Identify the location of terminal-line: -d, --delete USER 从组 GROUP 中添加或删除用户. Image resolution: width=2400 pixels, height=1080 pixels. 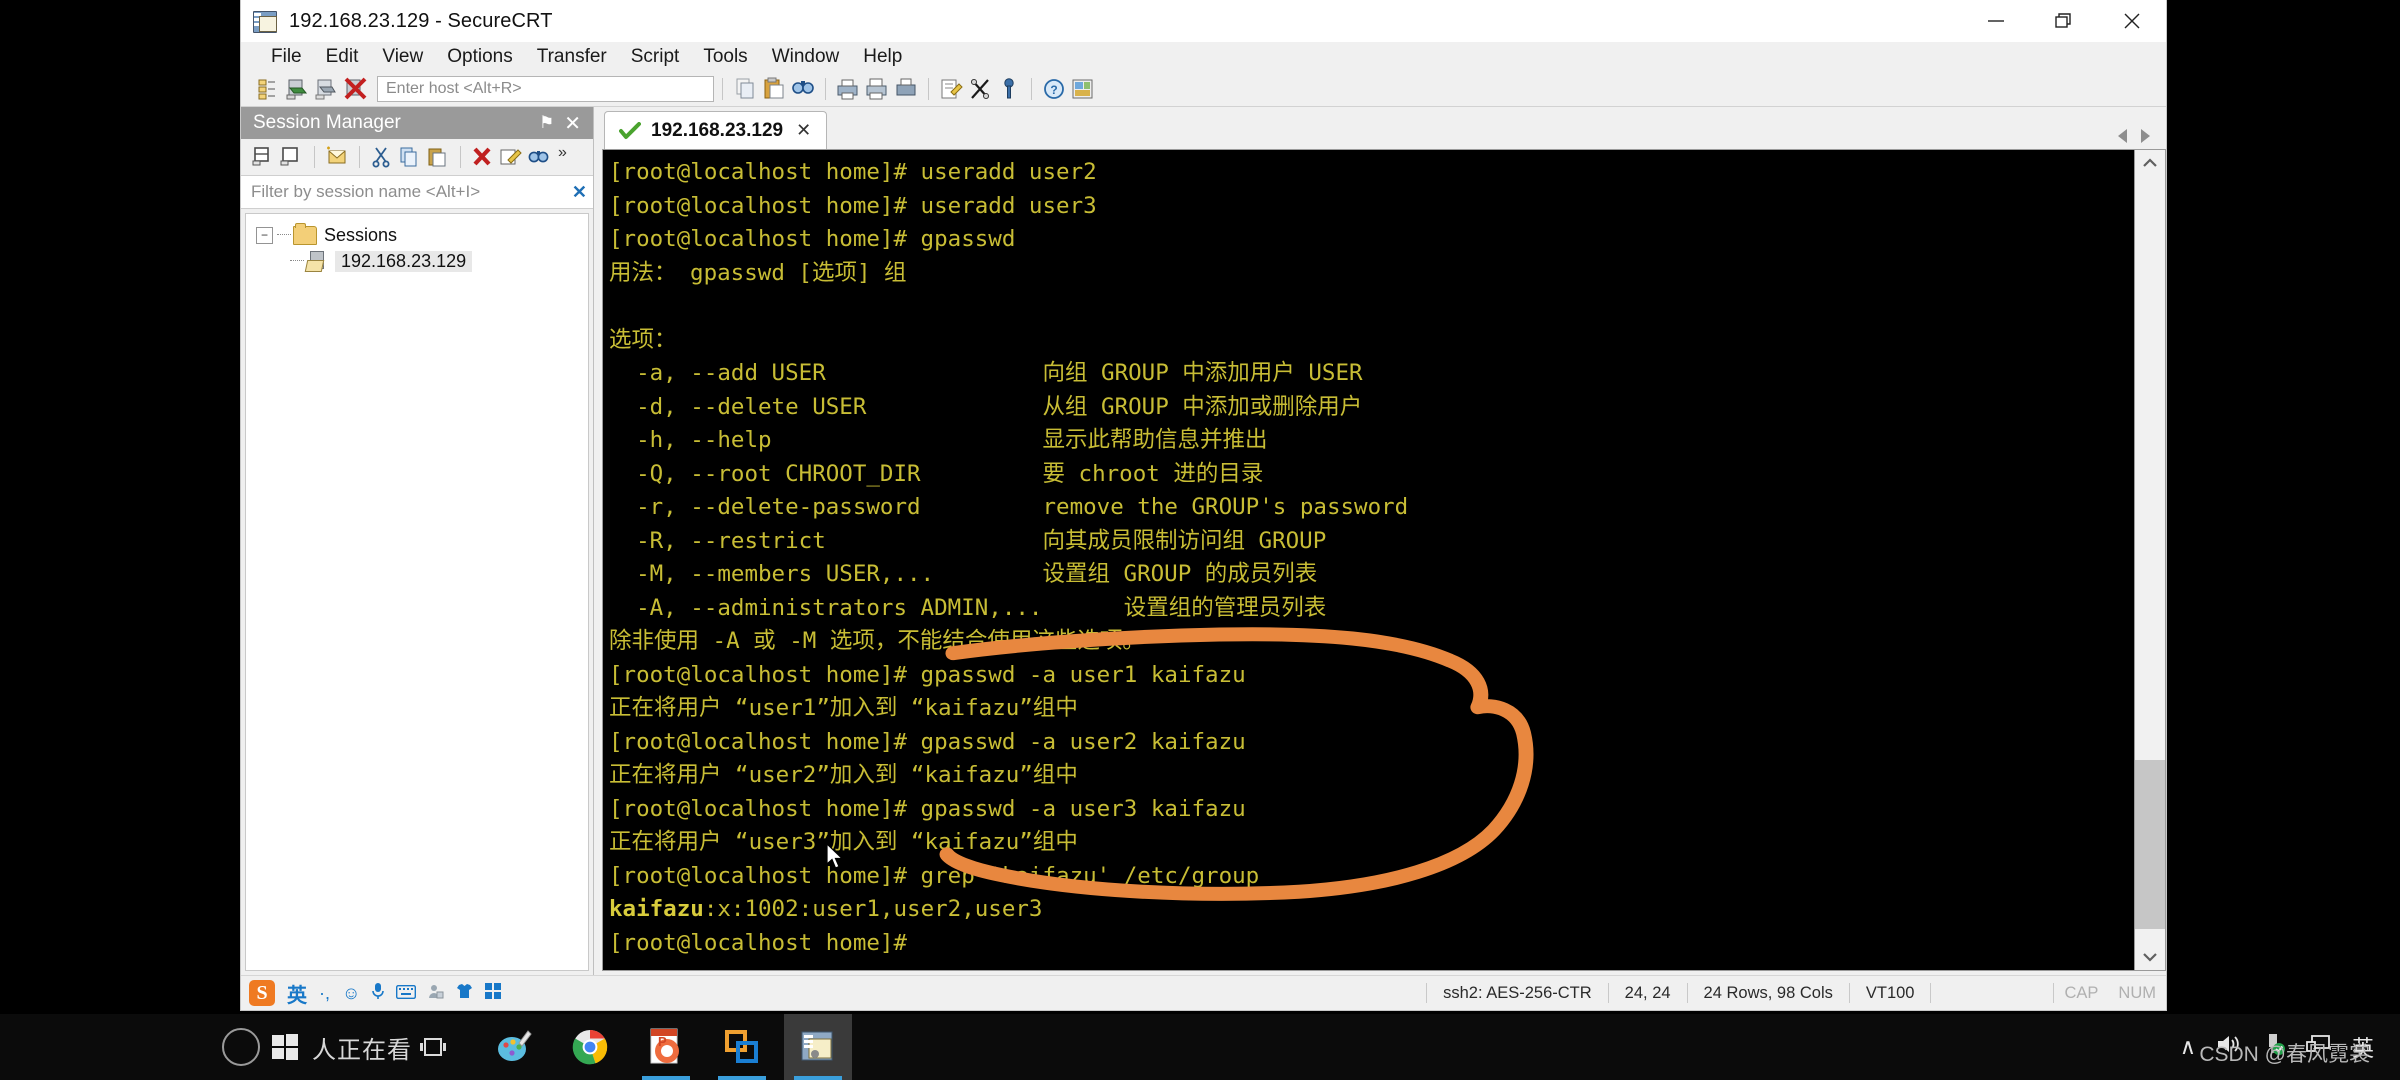
(986, 406).